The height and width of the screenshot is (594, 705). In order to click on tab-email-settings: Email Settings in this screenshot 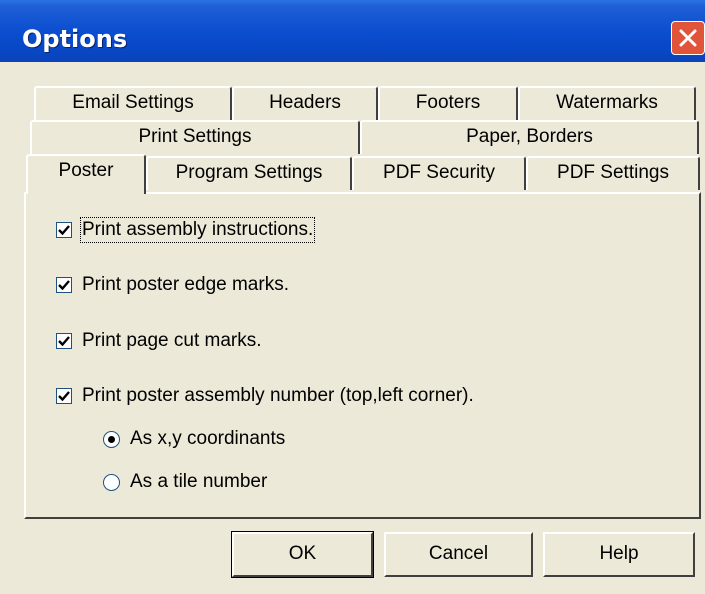, I will do `click(133, 103)`.